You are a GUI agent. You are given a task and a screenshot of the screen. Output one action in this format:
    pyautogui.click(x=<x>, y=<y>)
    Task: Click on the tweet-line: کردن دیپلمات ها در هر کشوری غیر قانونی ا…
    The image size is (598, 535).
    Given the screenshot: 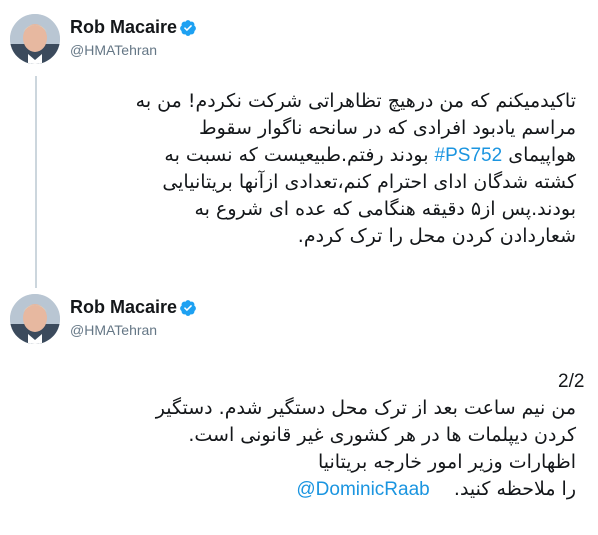 What is the action you would take?
    pyautogui.click(x=382, y=435)
    